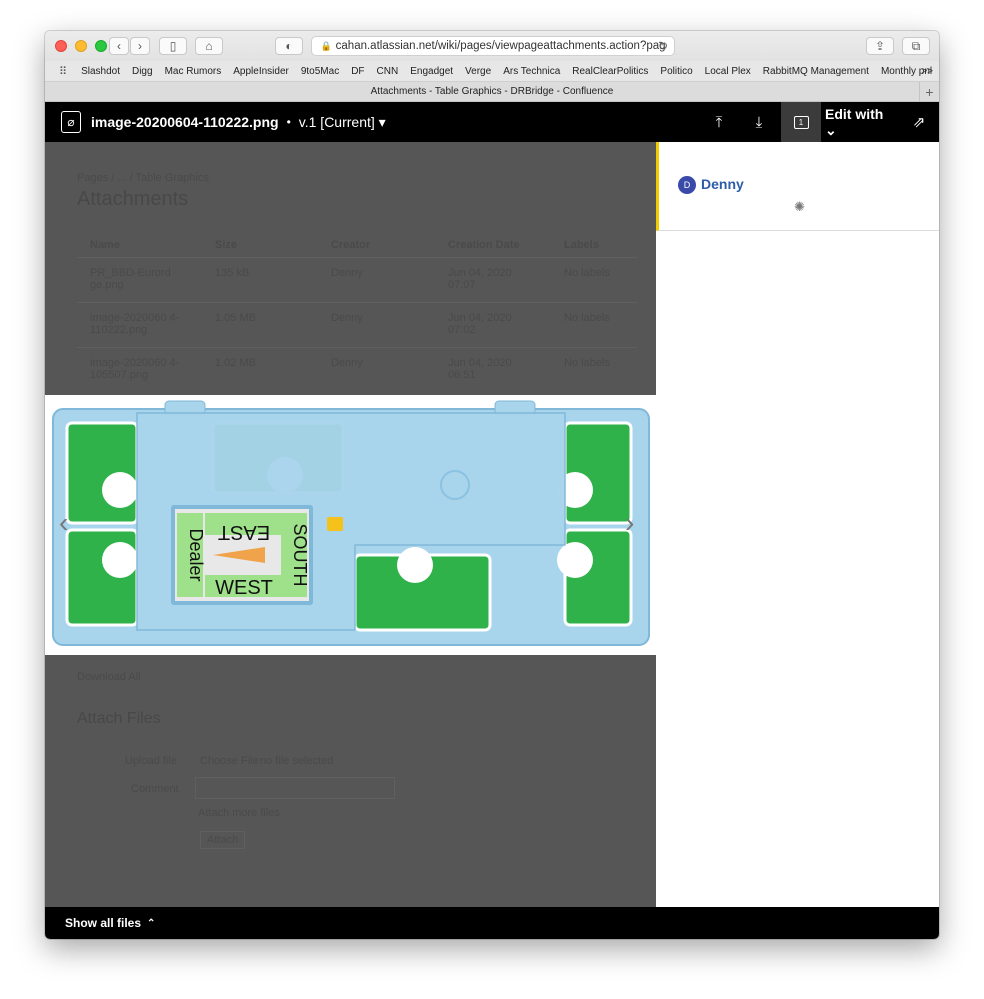  I want to click on cell-date: Jun 04, 2020 07:02, so click(480, 324).